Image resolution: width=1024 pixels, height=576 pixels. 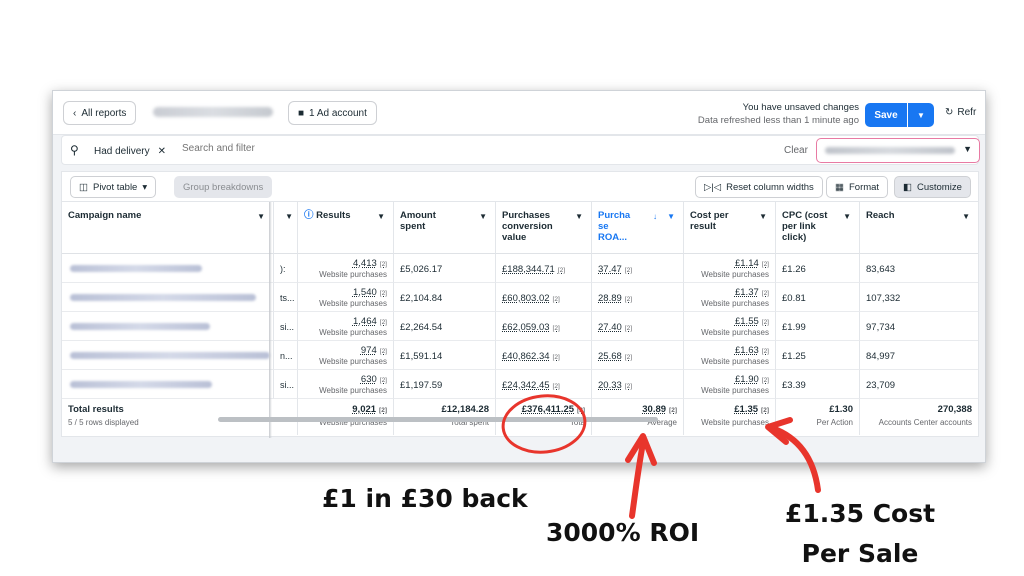 I want to click on results-value: 974 [2], so click(x=345, y=350).